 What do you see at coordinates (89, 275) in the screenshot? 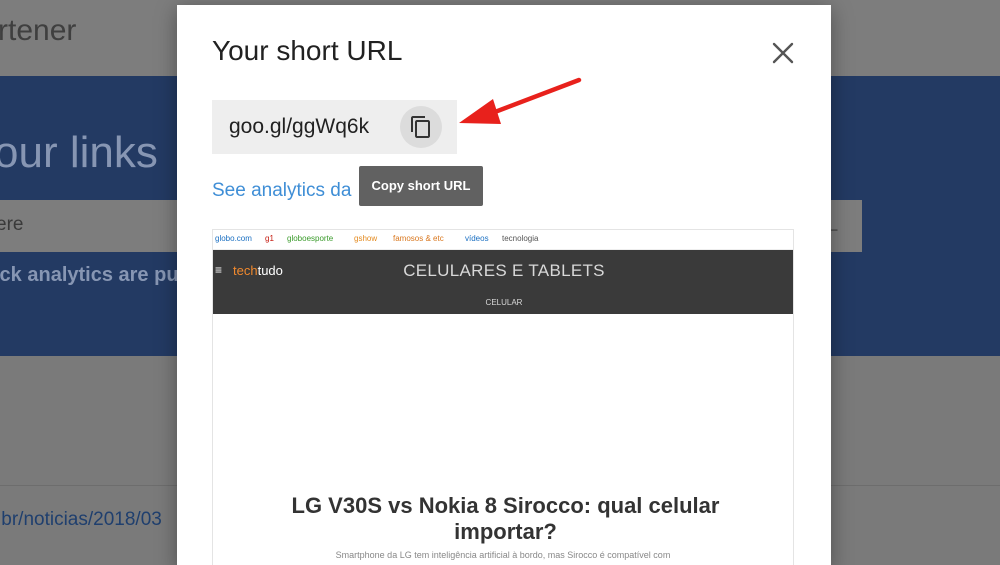
I see `background-hero-subtext: ick analytics are pu` at bounding box center [89, 275].